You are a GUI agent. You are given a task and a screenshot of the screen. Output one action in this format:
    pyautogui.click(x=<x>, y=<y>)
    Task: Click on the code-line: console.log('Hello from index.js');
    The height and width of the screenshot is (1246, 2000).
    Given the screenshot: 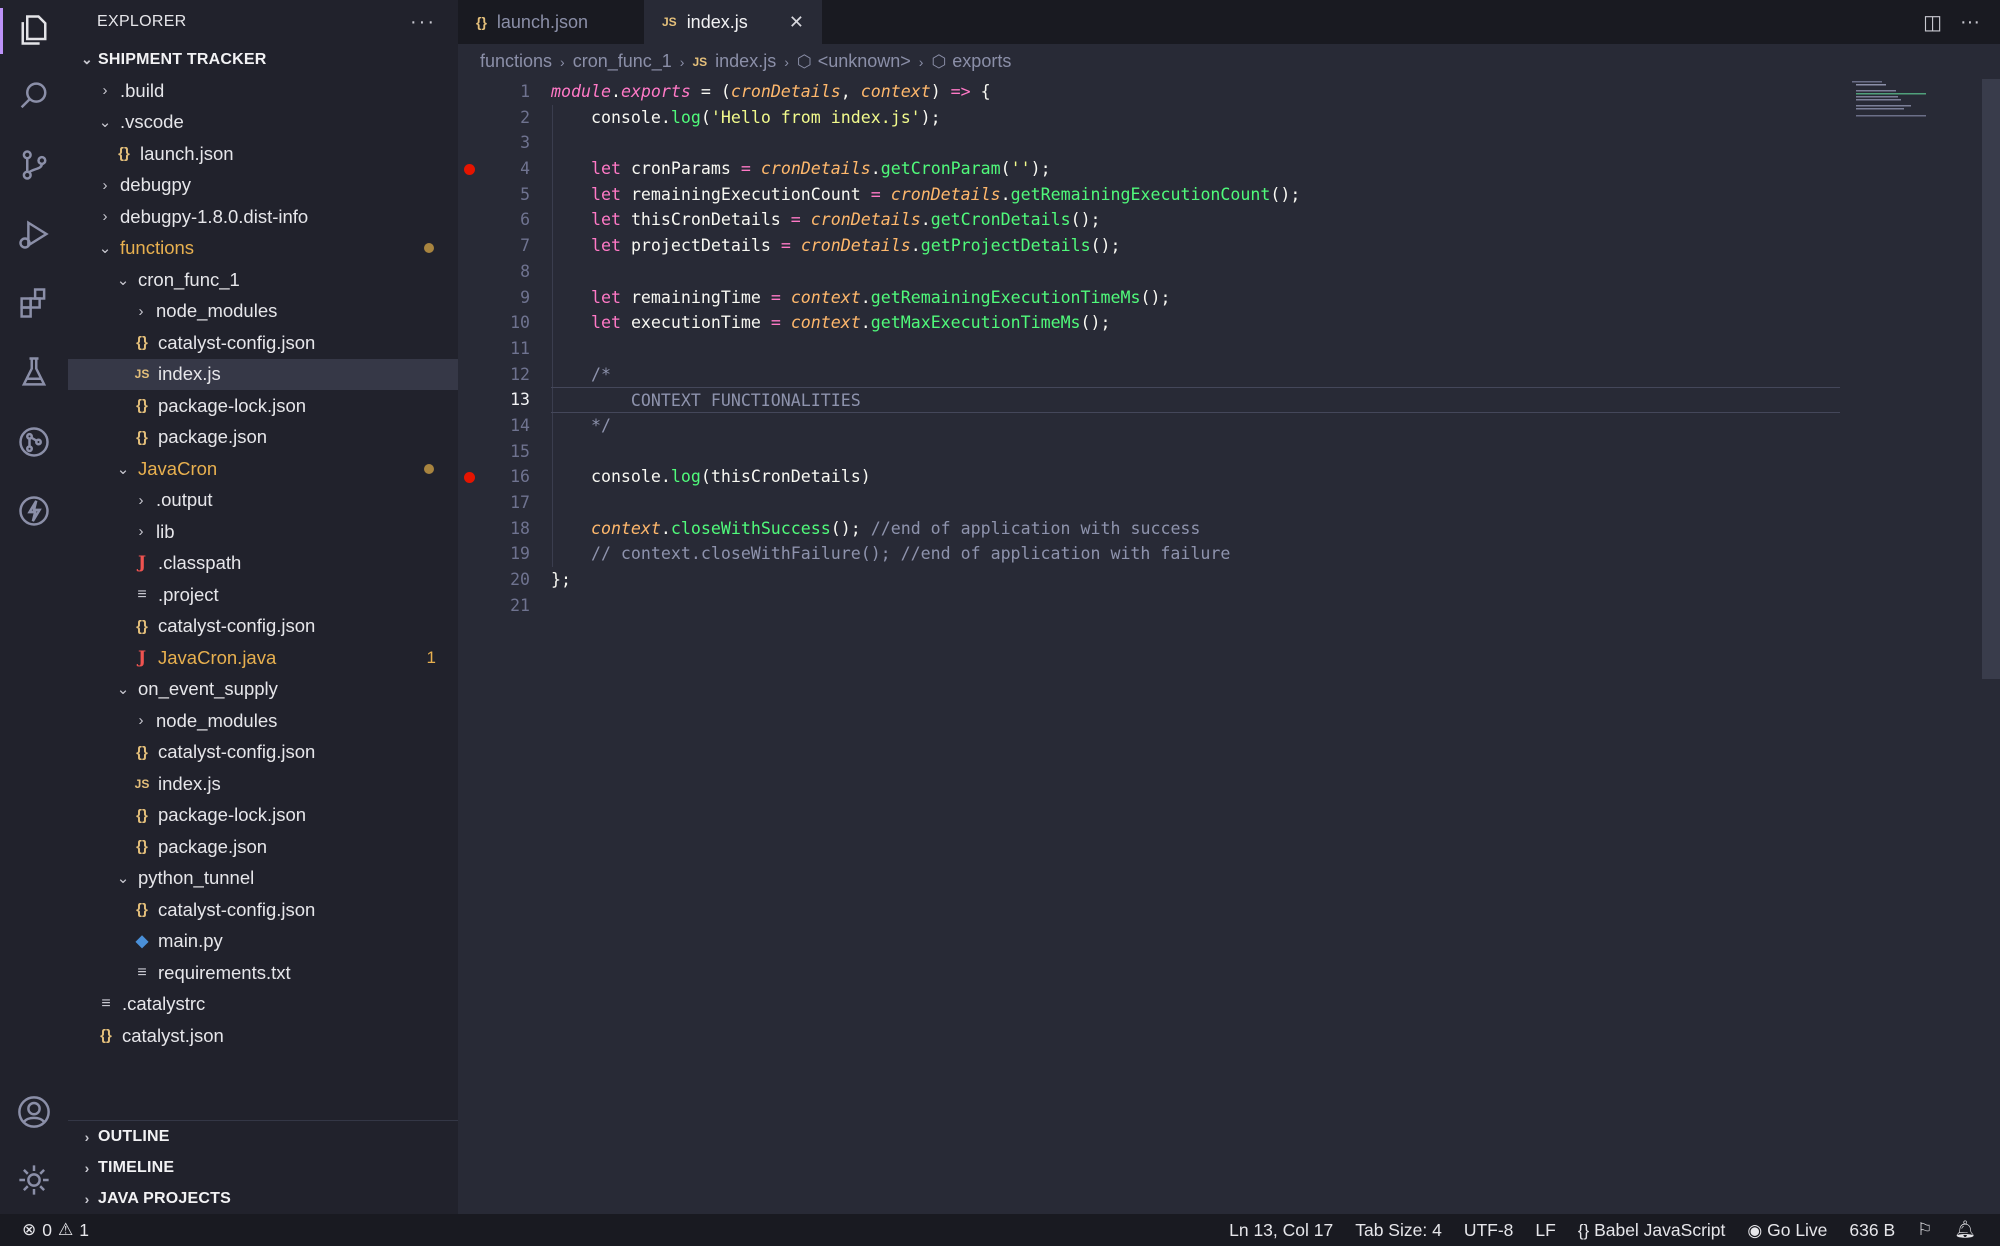 What is the action you would take?
    pyautogui.click(x=1195, y=117)
    